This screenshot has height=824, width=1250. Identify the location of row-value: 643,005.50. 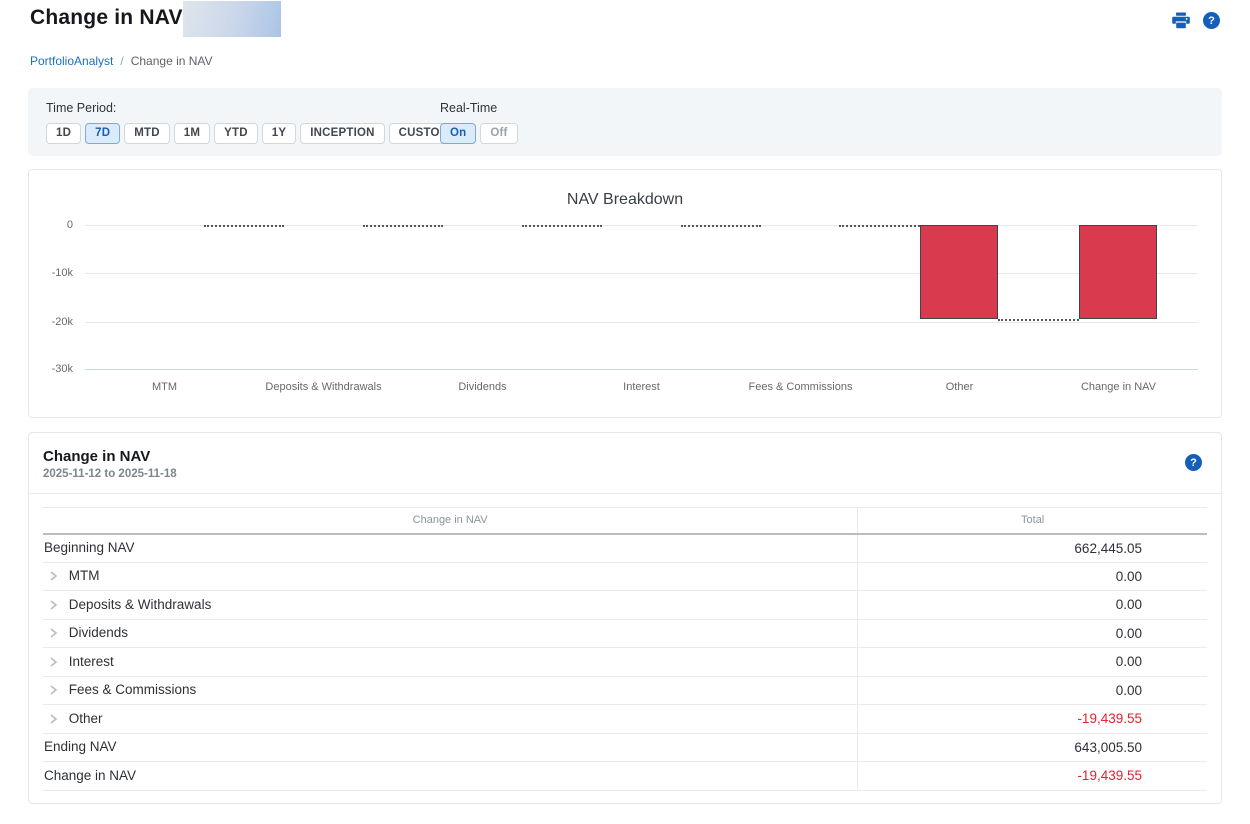
(1032, 747).